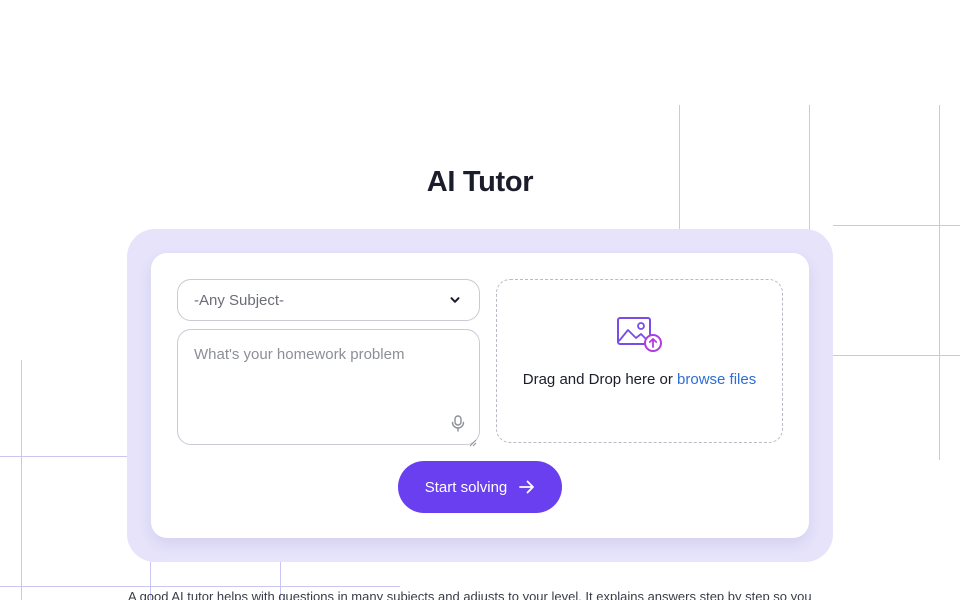 The width and height of the screenshot is (960, 600). Describe the element at coordinates (480, 182) in the screenshot. I see `page-title: AI Tutor` at that location.